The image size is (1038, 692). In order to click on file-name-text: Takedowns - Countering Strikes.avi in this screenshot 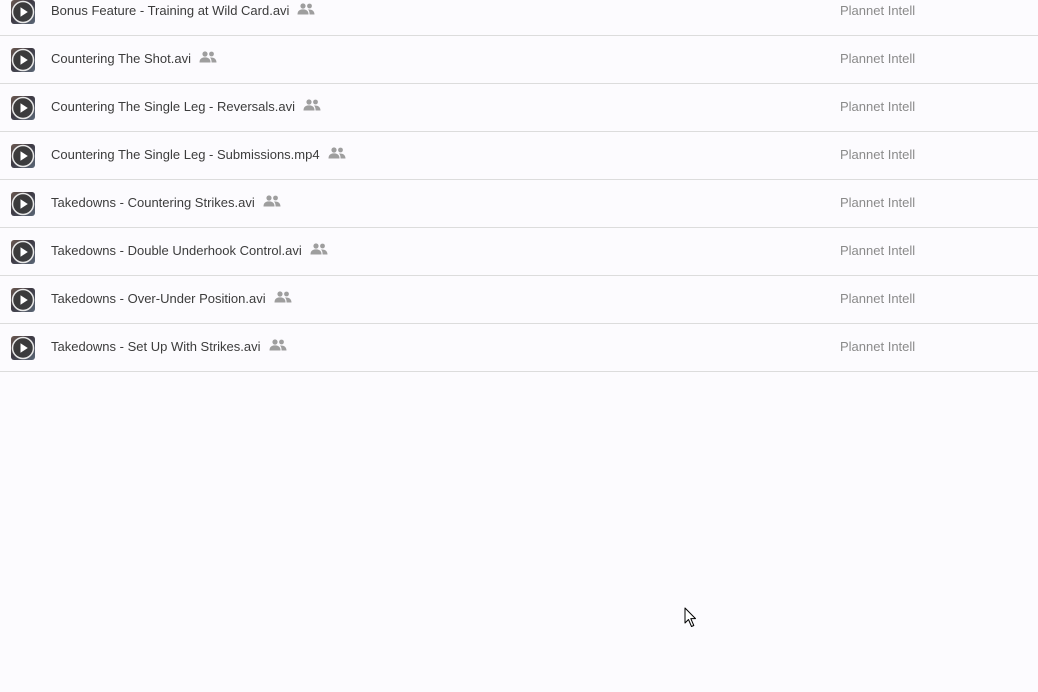, I will do `click(153, 202)`.